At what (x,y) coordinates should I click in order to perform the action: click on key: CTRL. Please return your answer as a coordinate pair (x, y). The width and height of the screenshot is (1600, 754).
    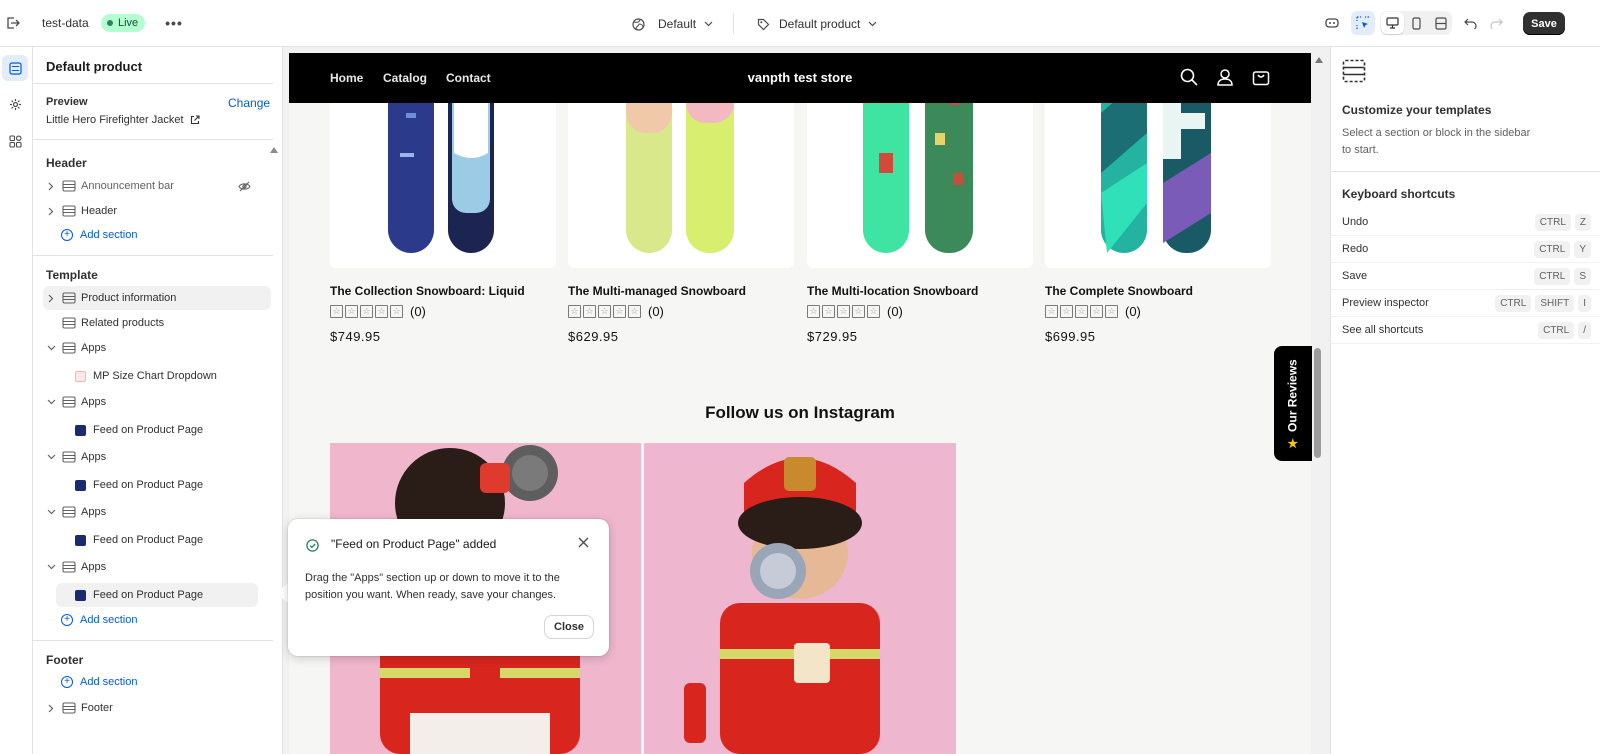
    Looking at the image, I should click on (1552, 276).